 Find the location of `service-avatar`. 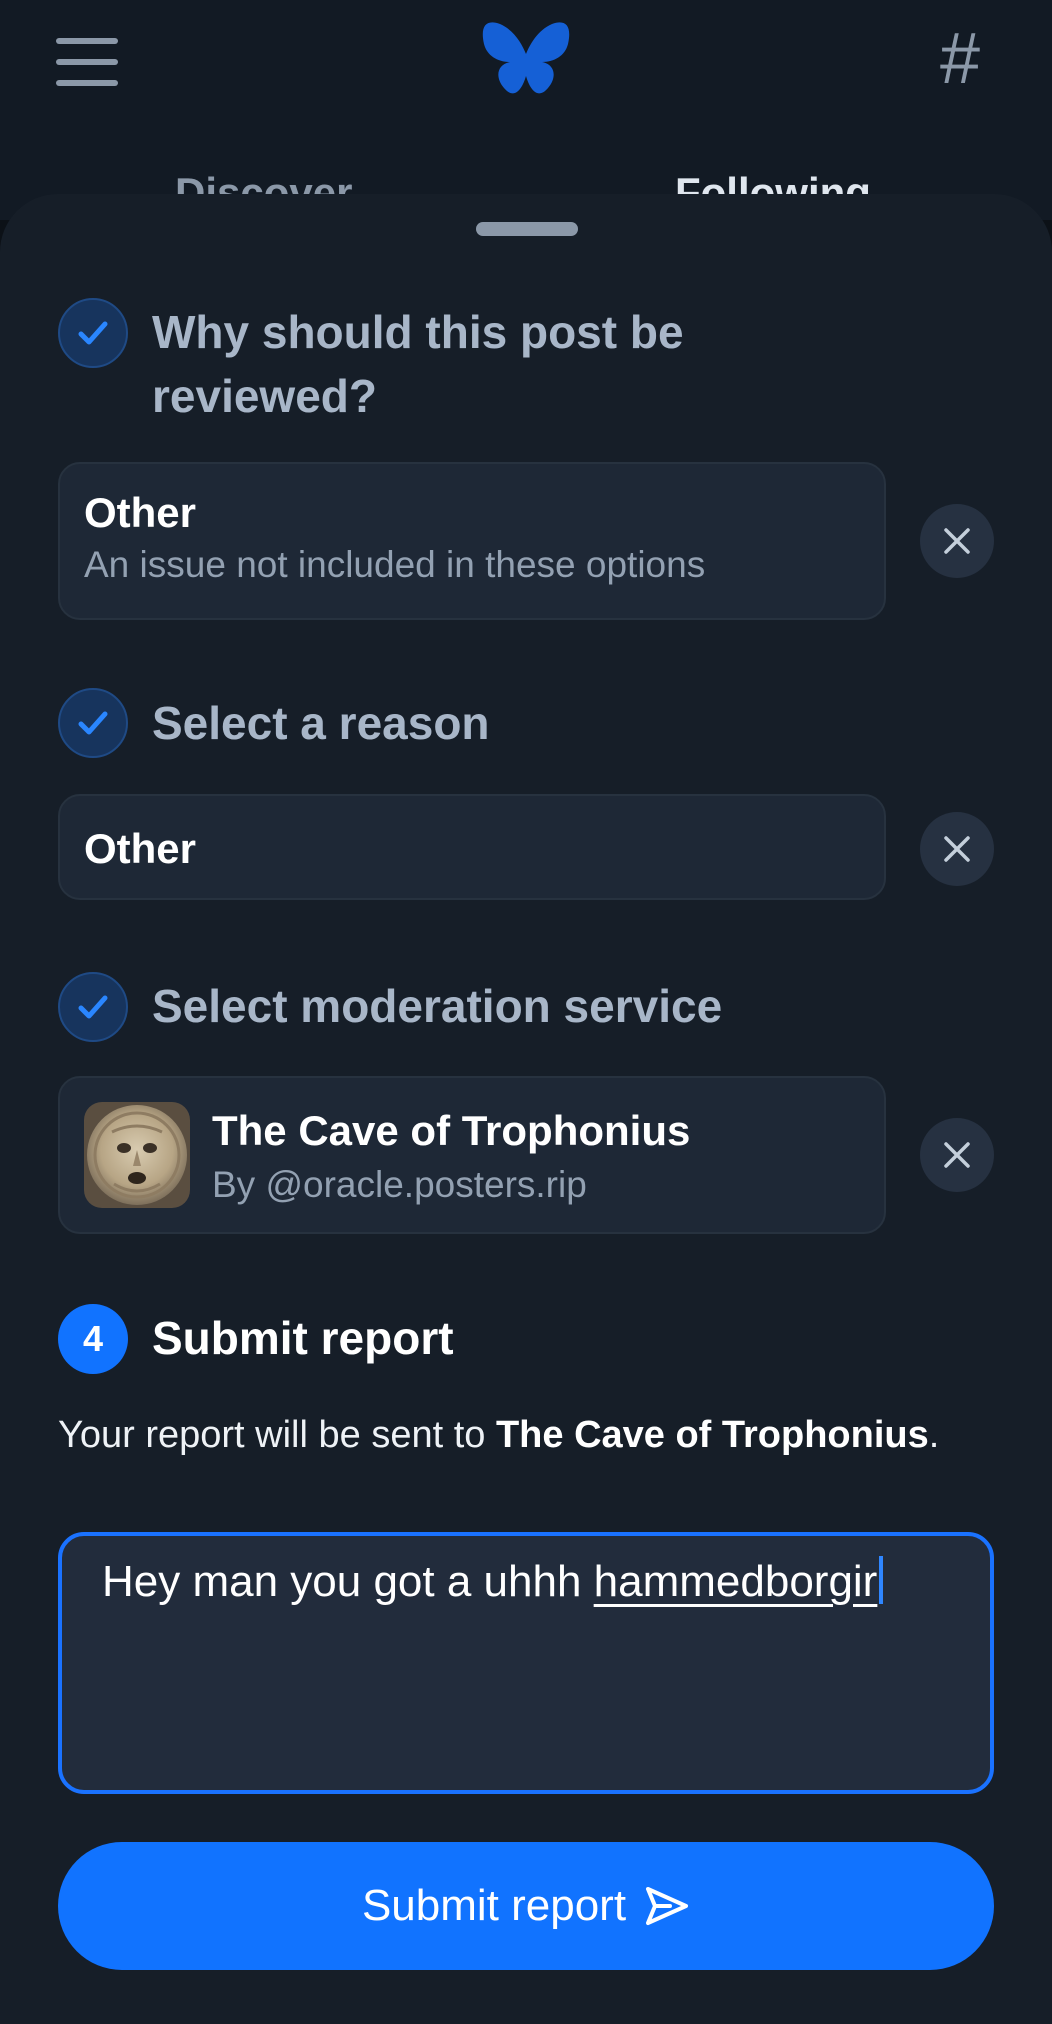

service-avatar is located at coordinates (137, 1155).